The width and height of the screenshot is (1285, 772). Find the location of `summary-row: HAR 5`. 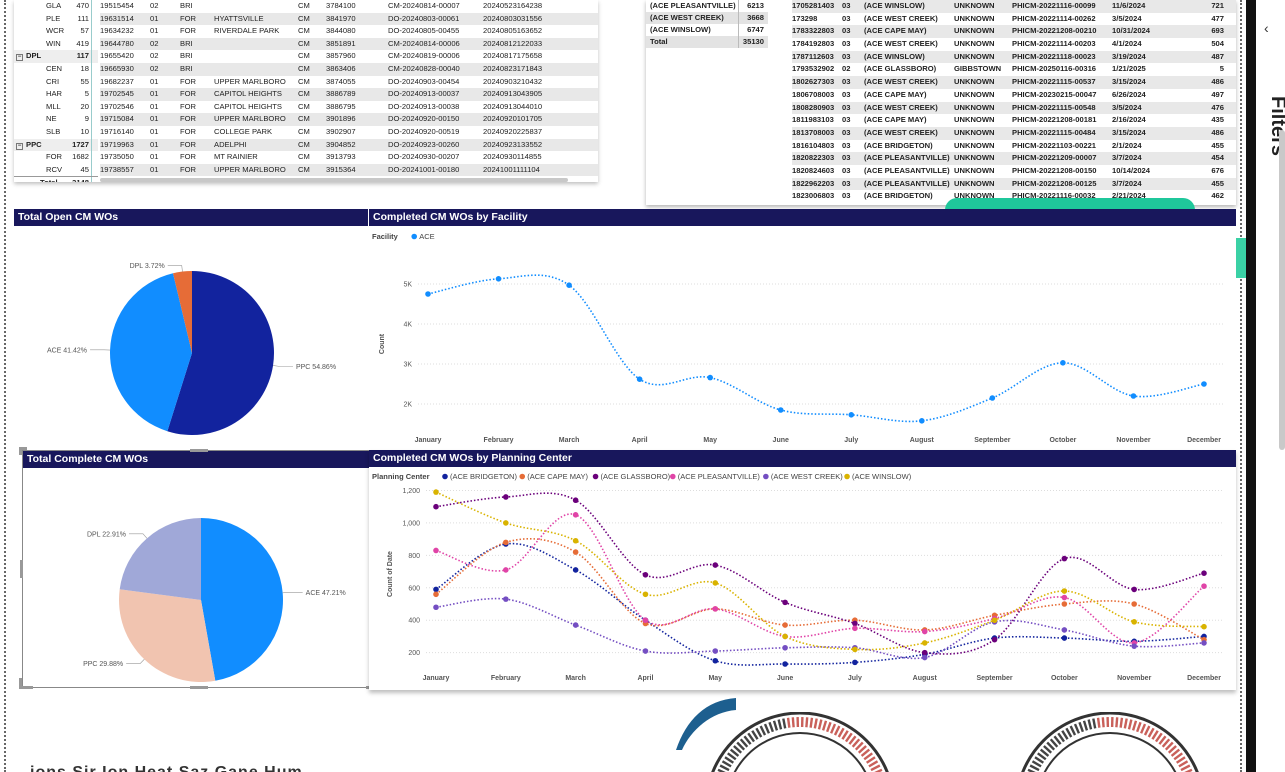

summary-row: HAR 5 is located at coordinates (56, 94).